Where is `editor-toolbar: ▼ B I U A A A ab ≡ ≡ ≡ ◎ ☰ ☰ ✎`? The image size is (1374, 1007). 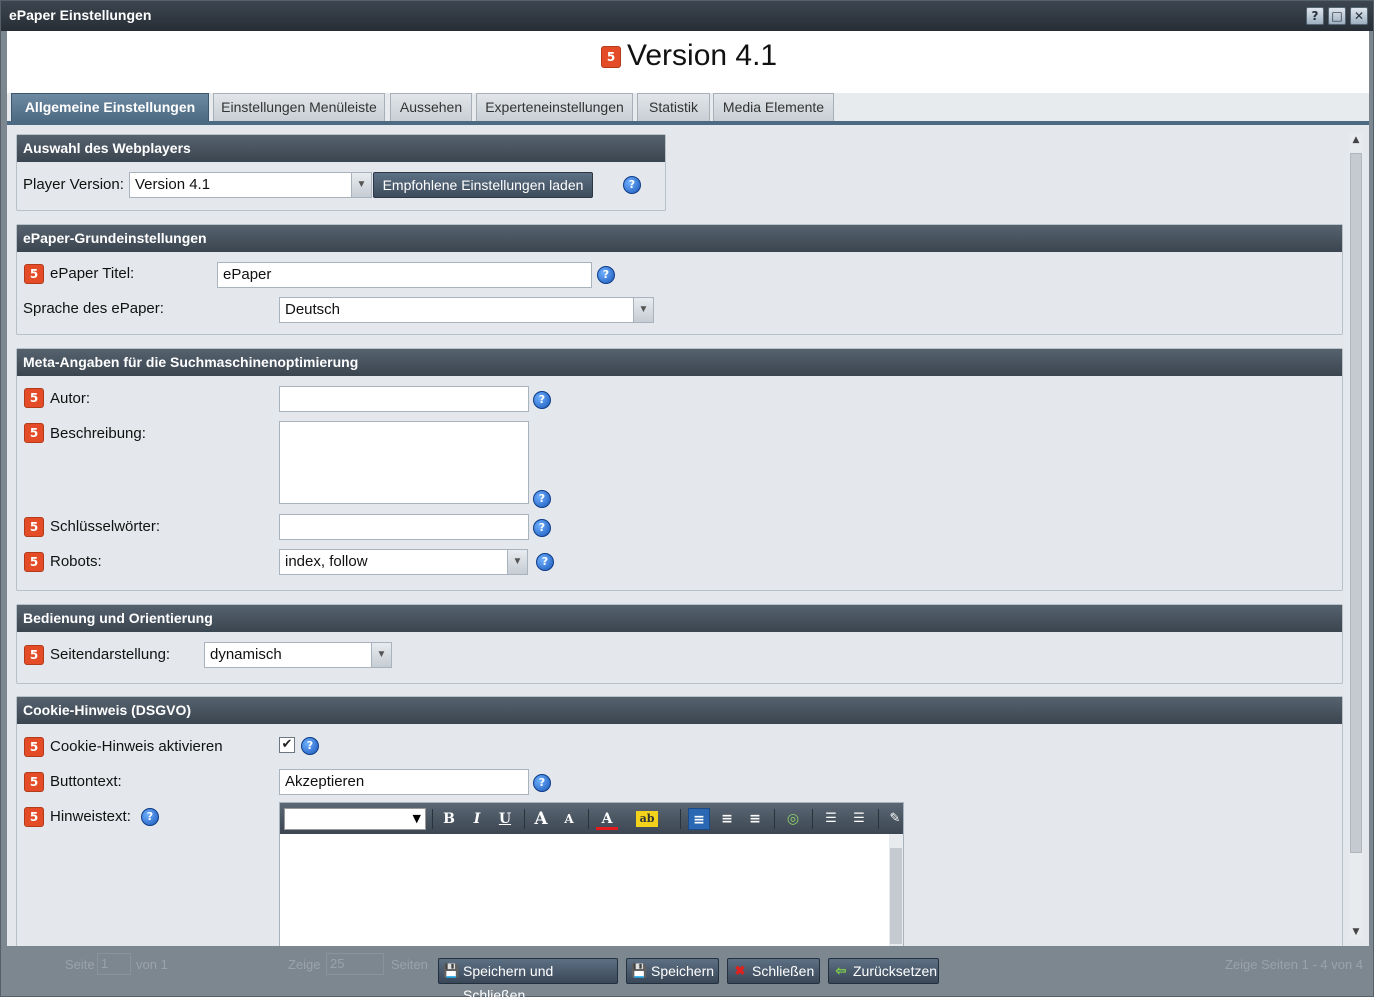
editor-toolbar: ▼ B I U A A A ab ≡ ≡ ≡ ◎ ☰ ☰ ✎ is located at coordinates (591, 818).